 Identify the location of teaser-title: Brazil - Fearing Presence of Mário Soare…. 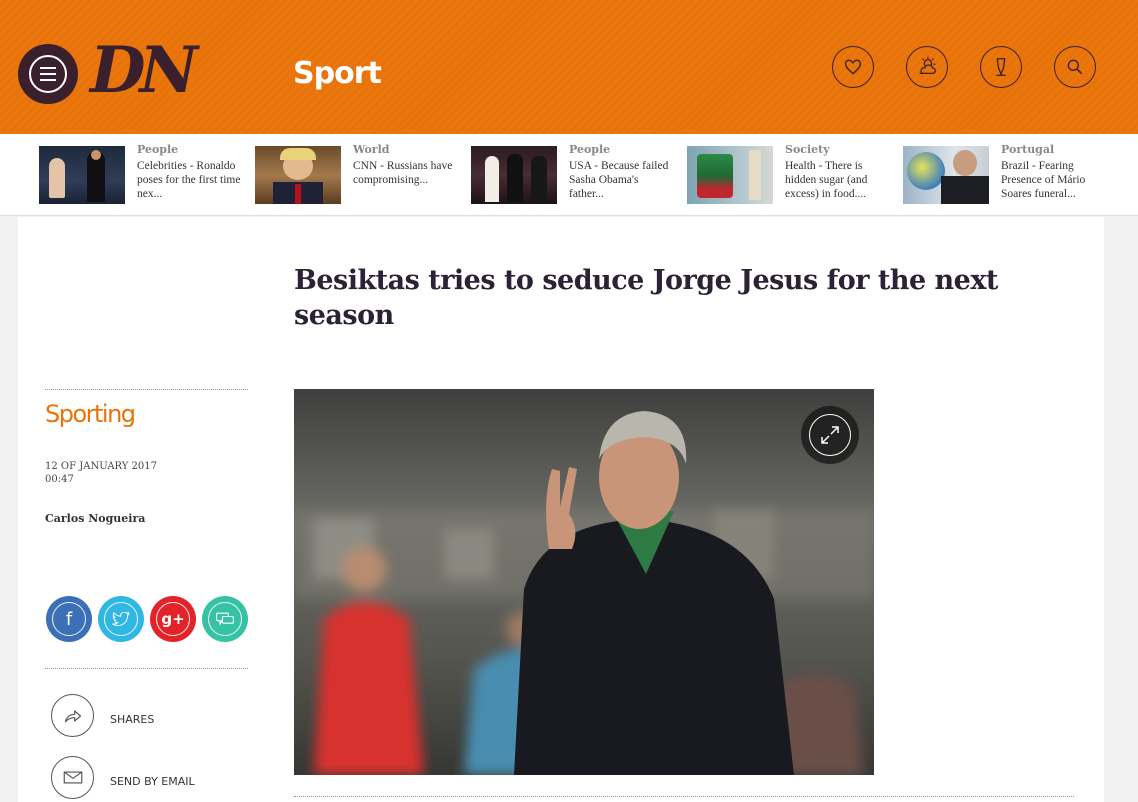
(1053, 181).